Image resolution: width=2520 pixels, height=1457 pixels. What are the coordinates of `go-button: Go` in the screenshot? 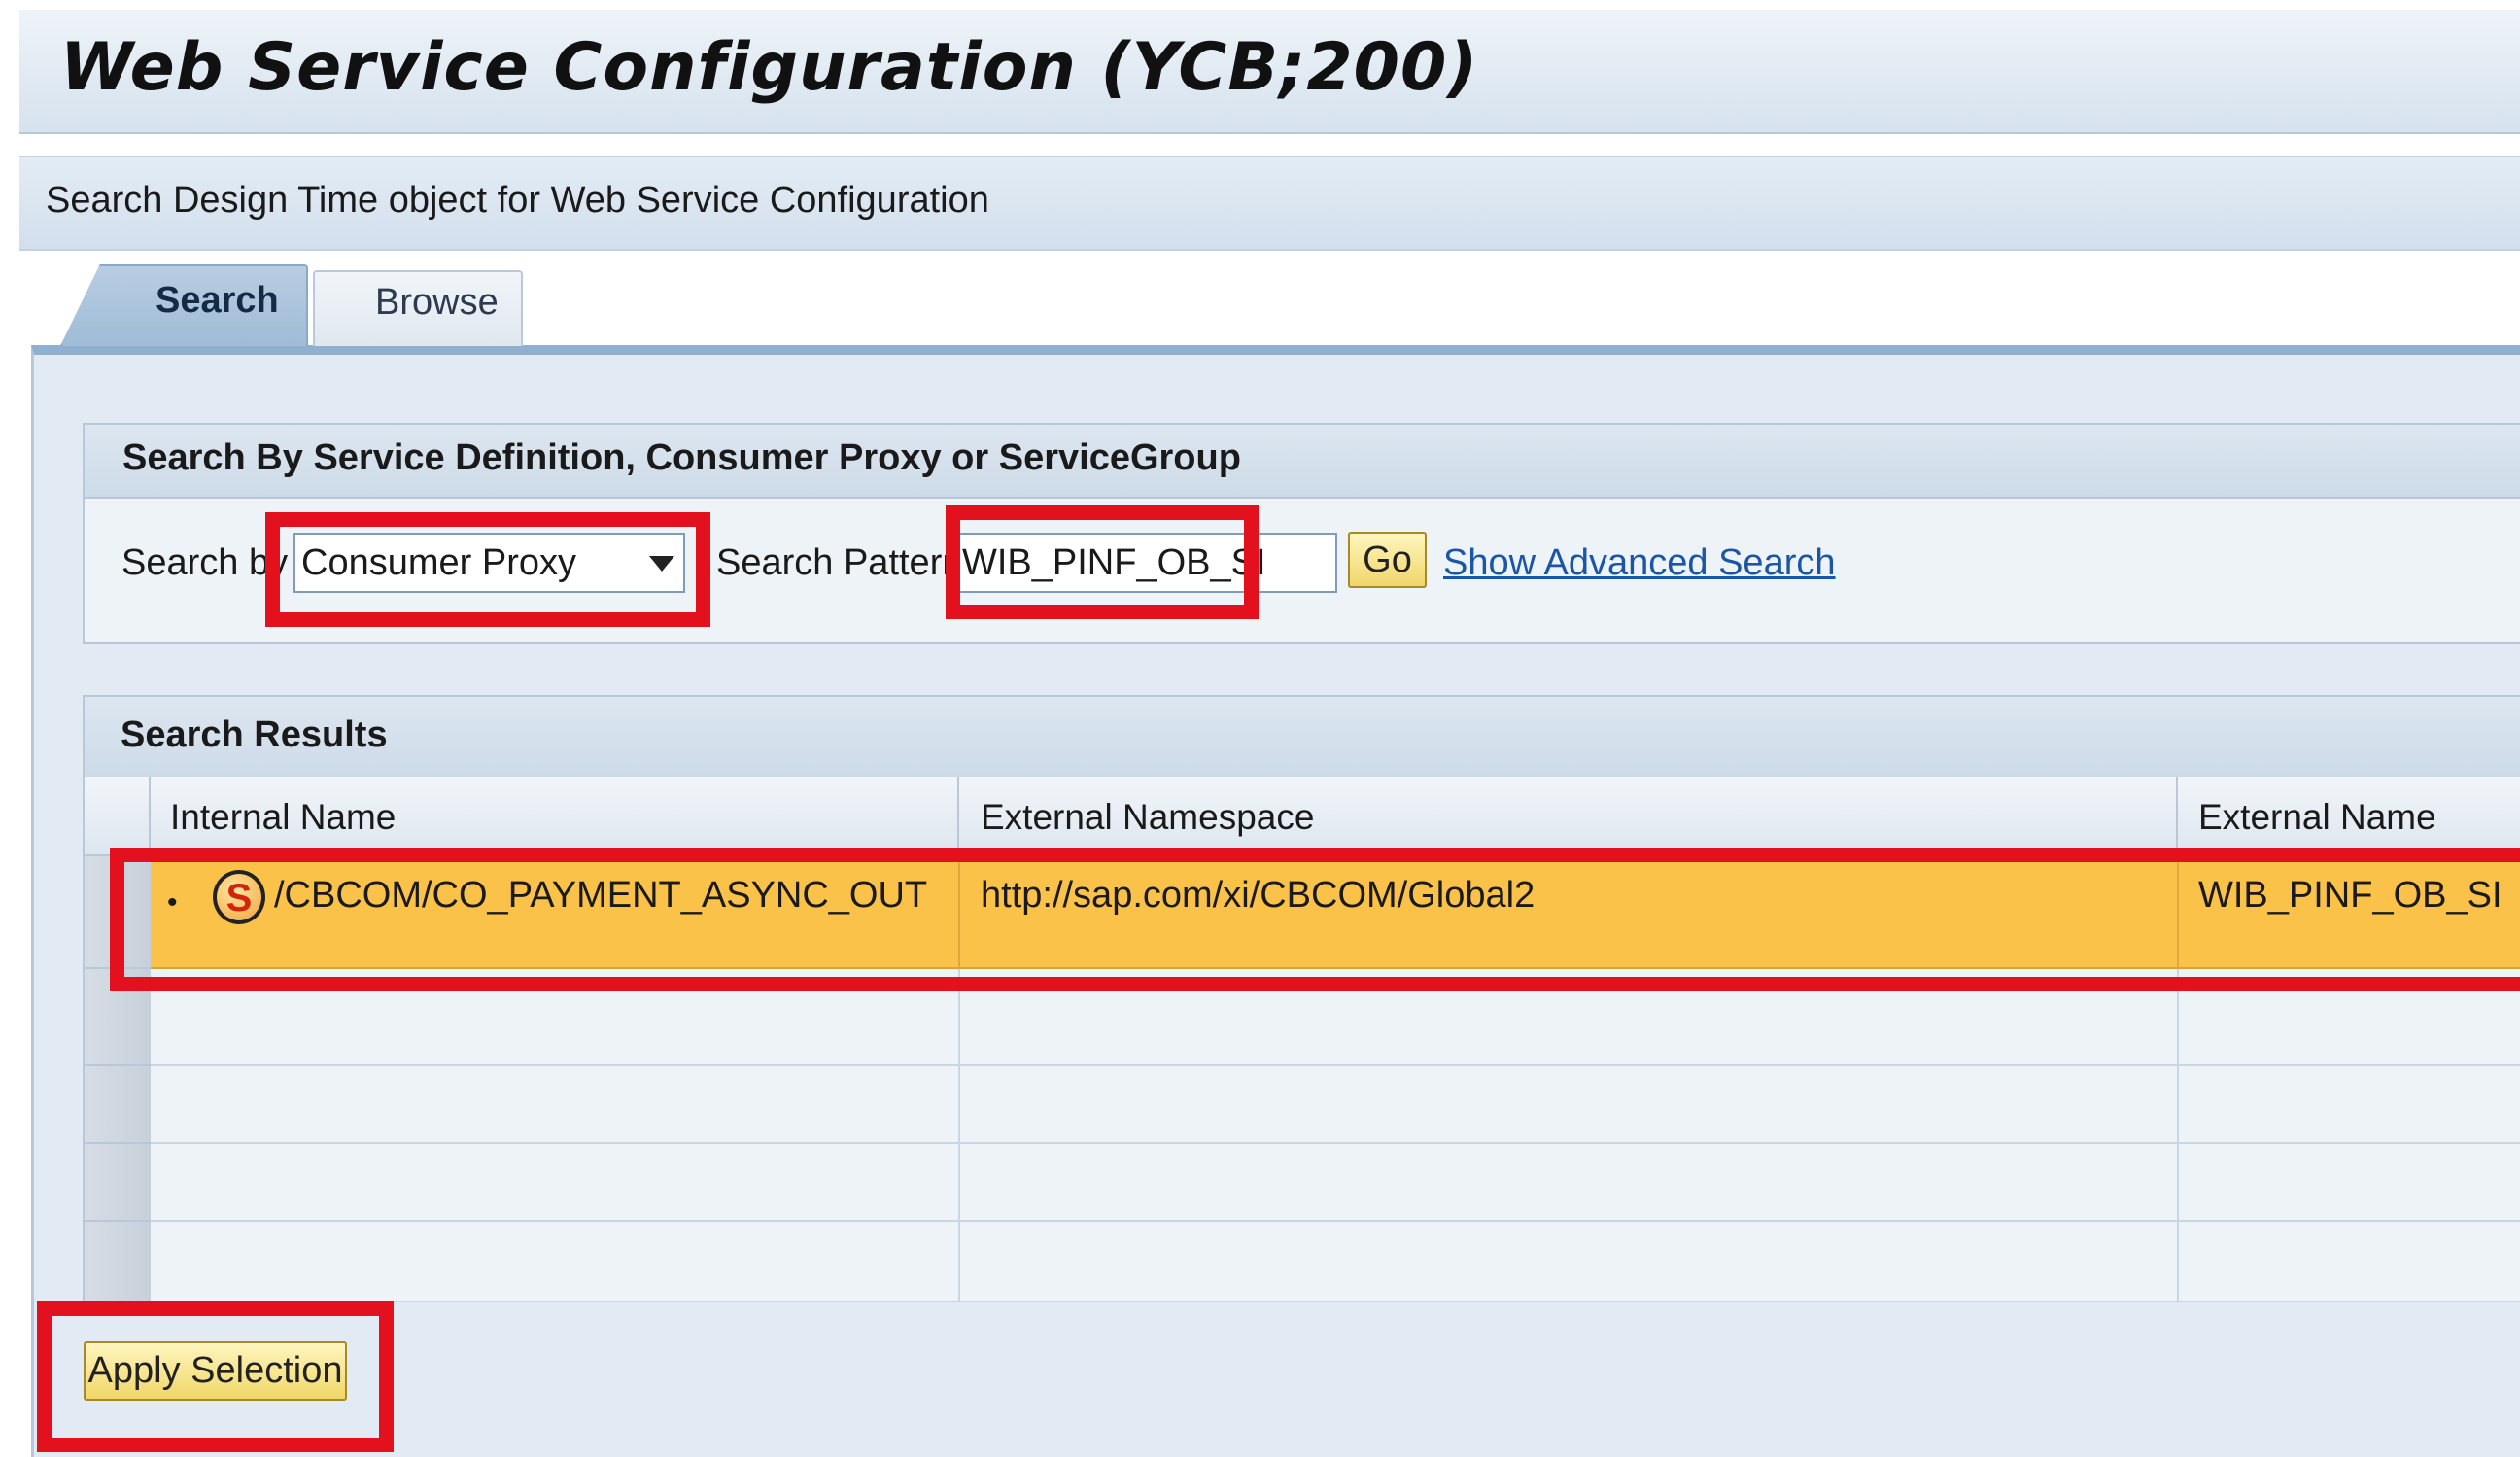 It's located at (1387, 560).